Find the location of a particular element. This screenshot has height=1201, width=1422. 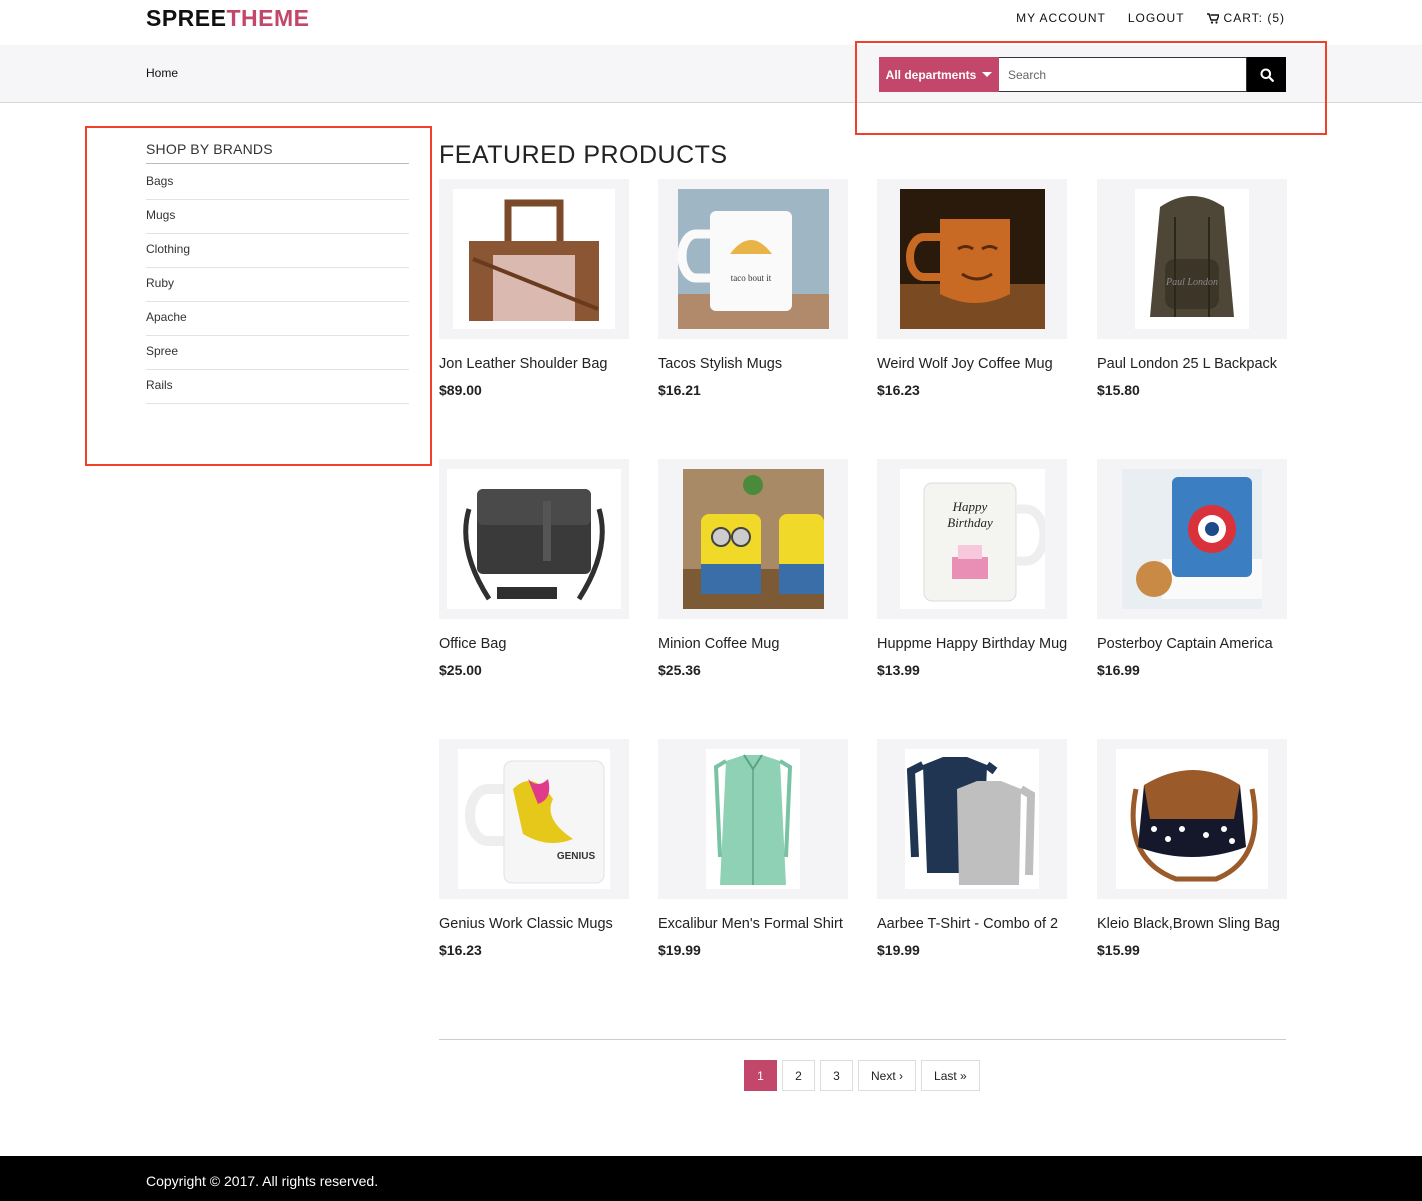

last-page-button: Last » is located at coordinates (950, 1075).